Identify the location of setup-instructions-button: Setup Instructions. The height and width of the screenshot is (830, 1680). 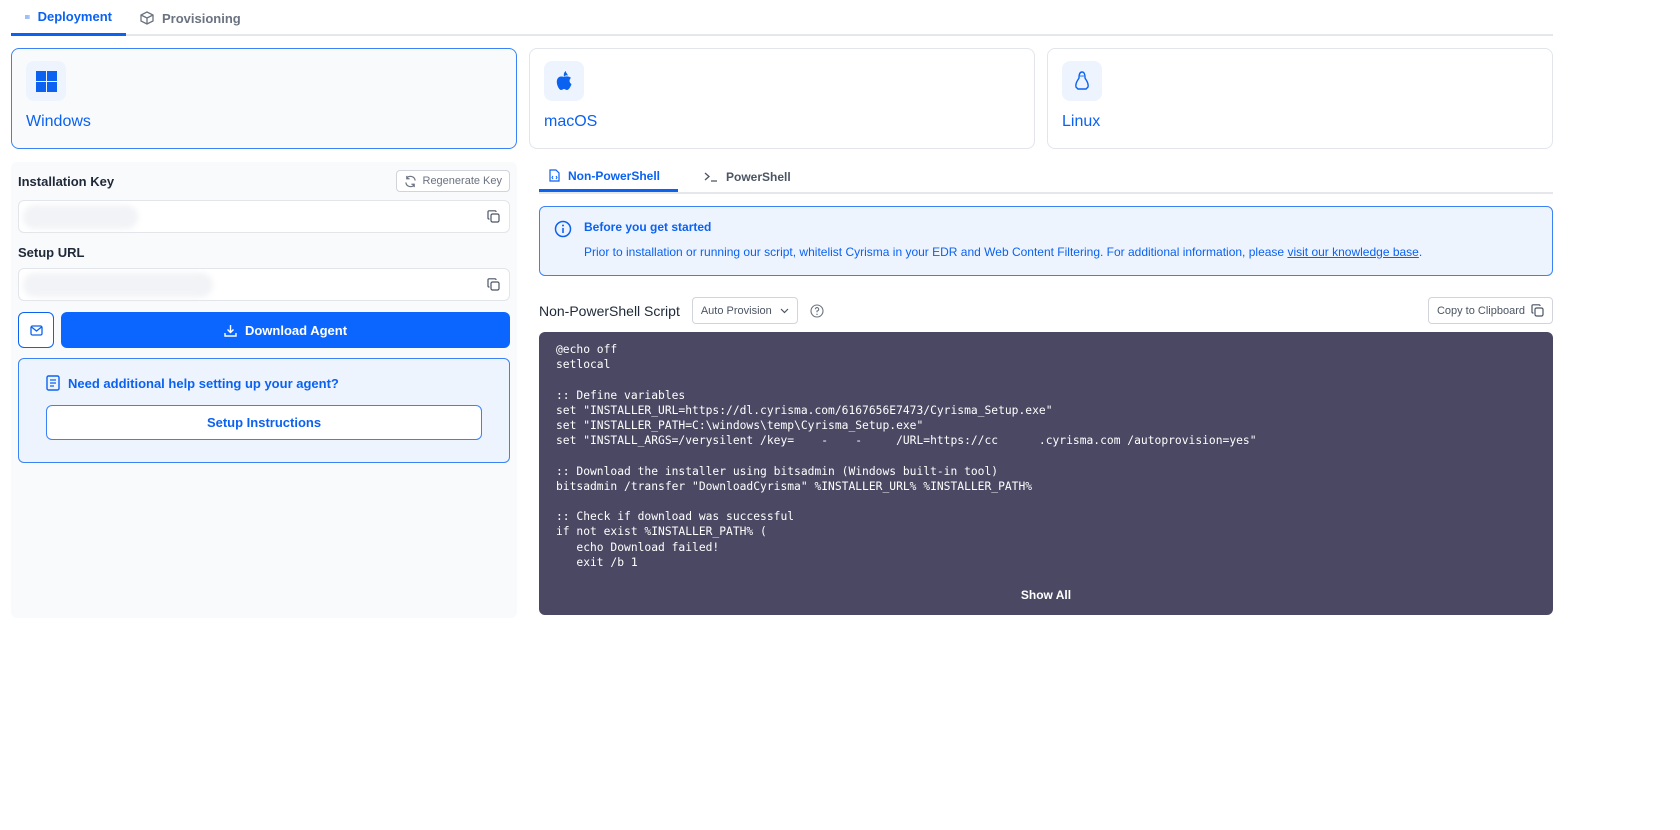
(264, 422).